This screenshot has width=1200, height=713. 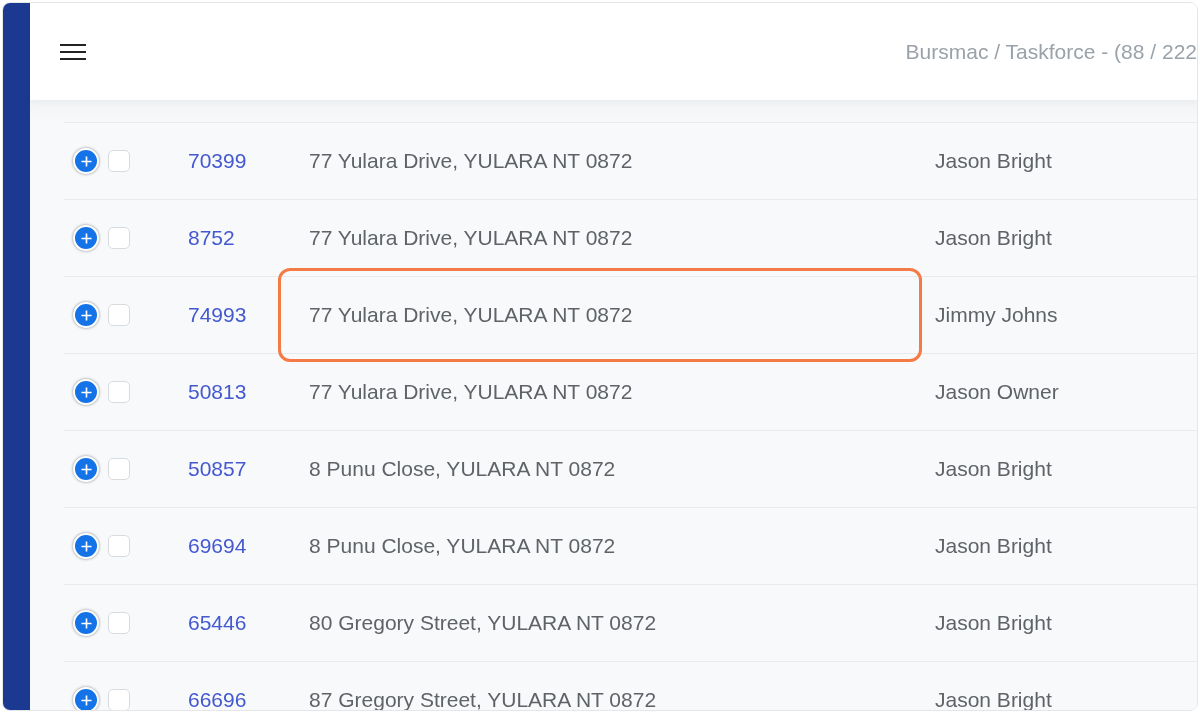 I want to click on record-id-link: 50813, so click(x=217, y=391).